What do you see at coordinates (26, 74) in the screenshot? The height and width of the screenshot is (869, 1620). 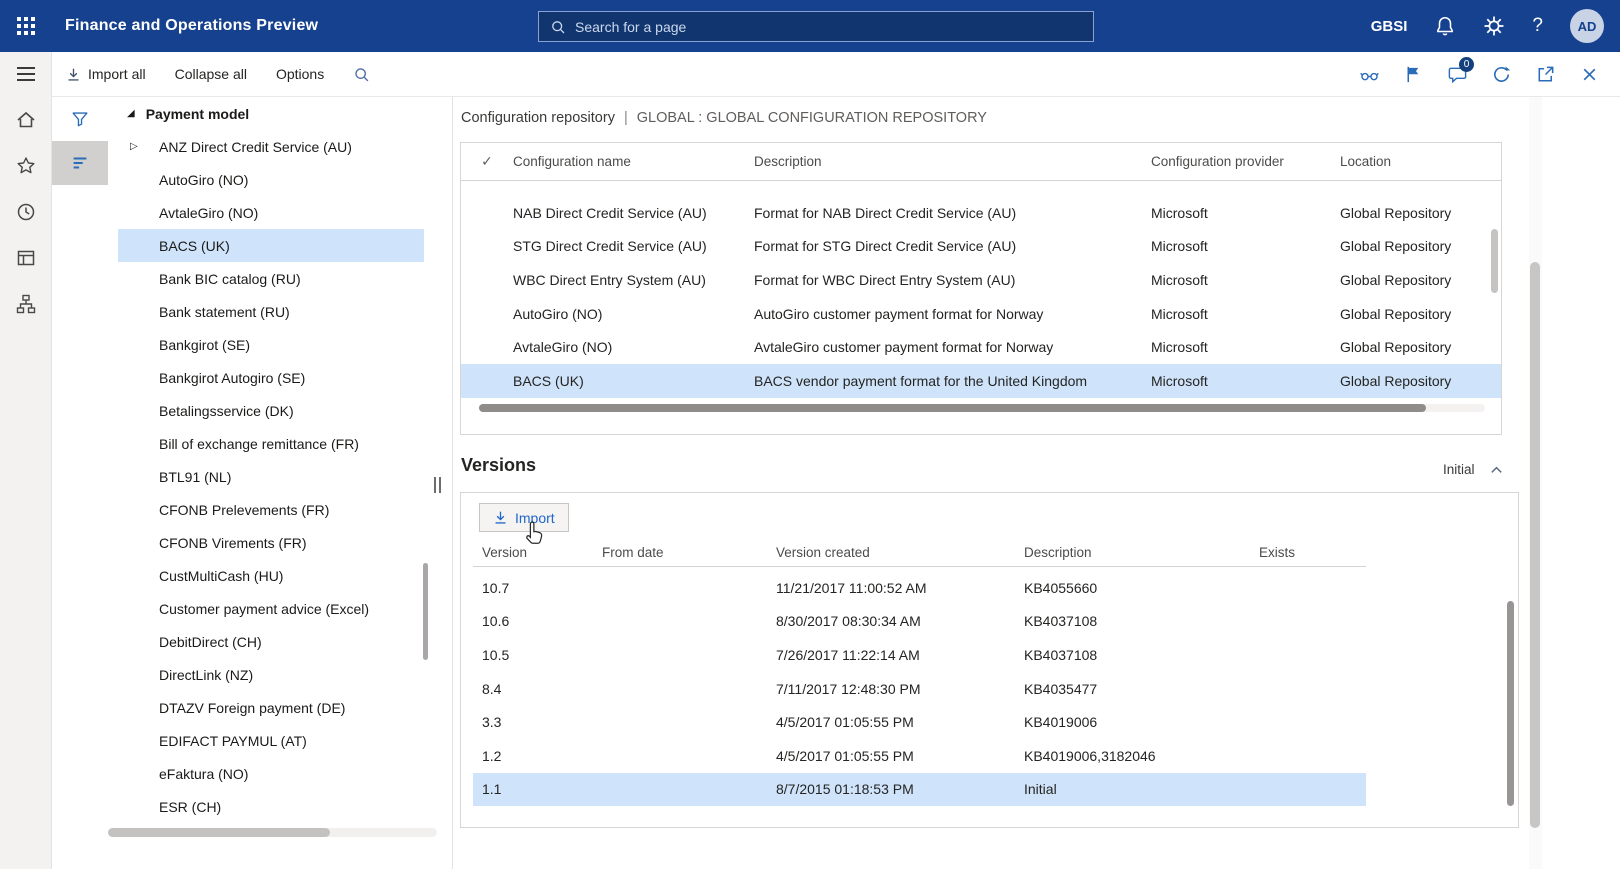 I see `hamburger-menu-icon` at bounding box center [26, 74].